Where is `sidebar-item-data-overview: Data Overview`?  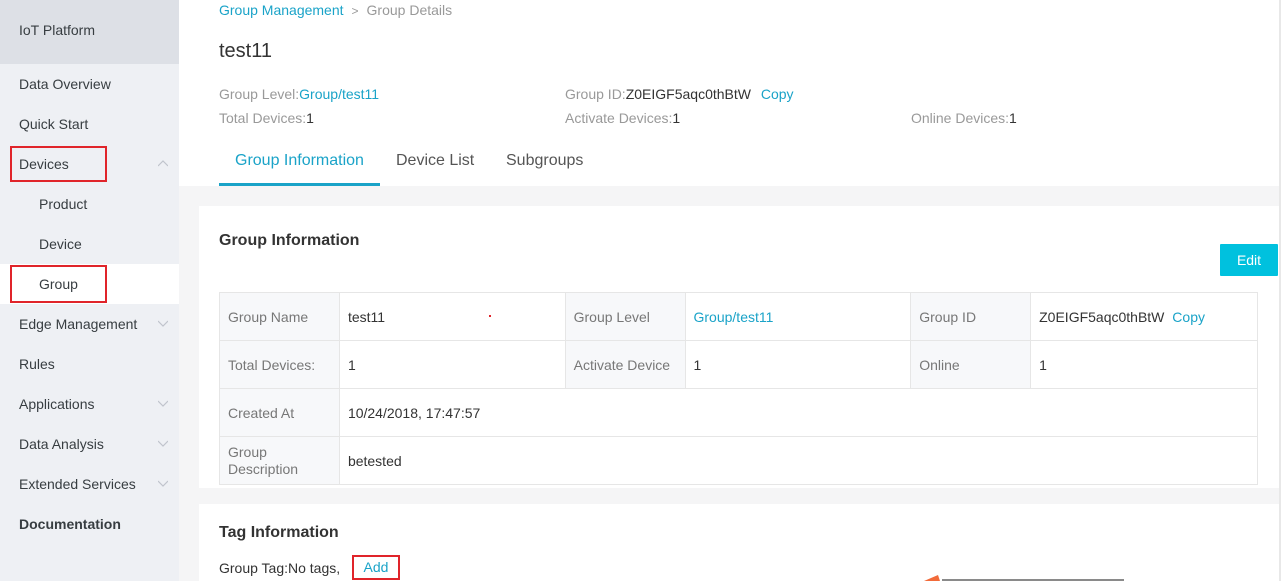
sidebar-item-data-overview: Data Overview is located at coordinates (89, 84).